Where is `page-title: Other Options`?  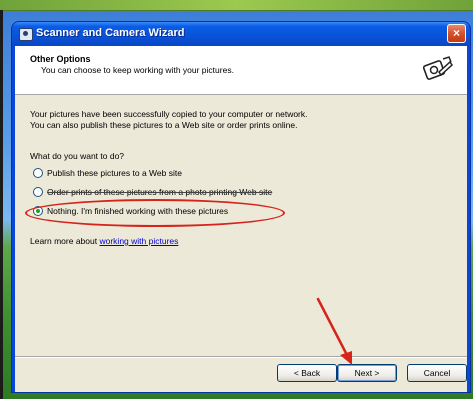
page-title: Other Options is located at coordinates (60, 59).